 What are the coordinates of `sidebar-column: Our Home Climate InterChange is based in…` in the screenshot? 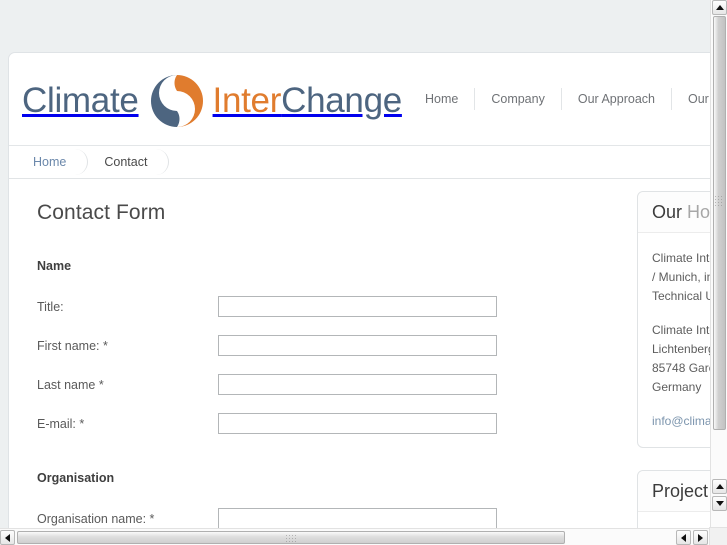 It's located at (665, 353).